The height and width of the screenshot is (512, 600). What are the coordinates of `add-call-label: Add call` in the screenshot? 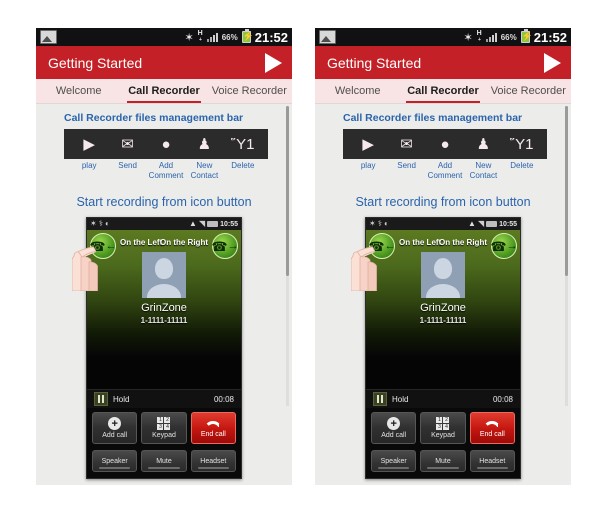 It's located at (115, 435).